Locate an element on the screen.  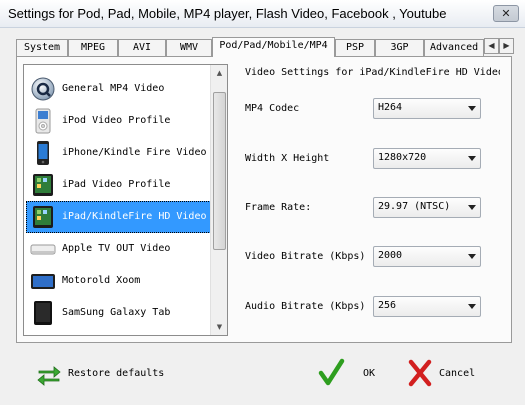
tab-label: MPEG is located at coordinates (93, 47).